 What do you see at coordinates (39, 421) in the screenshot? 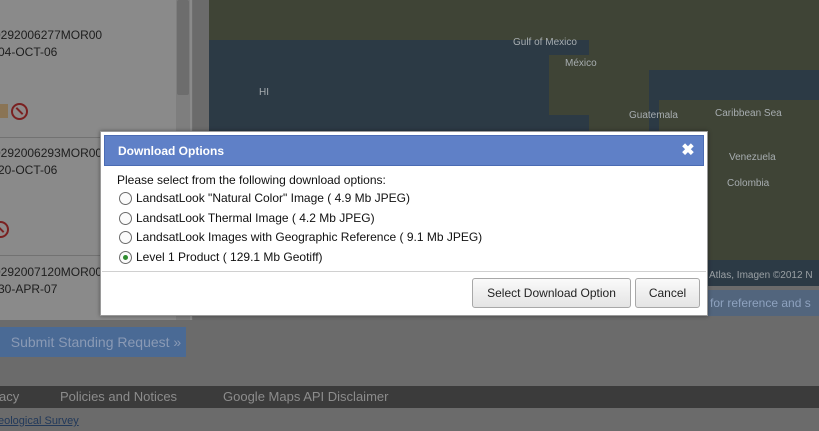
I see `survey-link: eological Survey` at bounding box center [39, 421].